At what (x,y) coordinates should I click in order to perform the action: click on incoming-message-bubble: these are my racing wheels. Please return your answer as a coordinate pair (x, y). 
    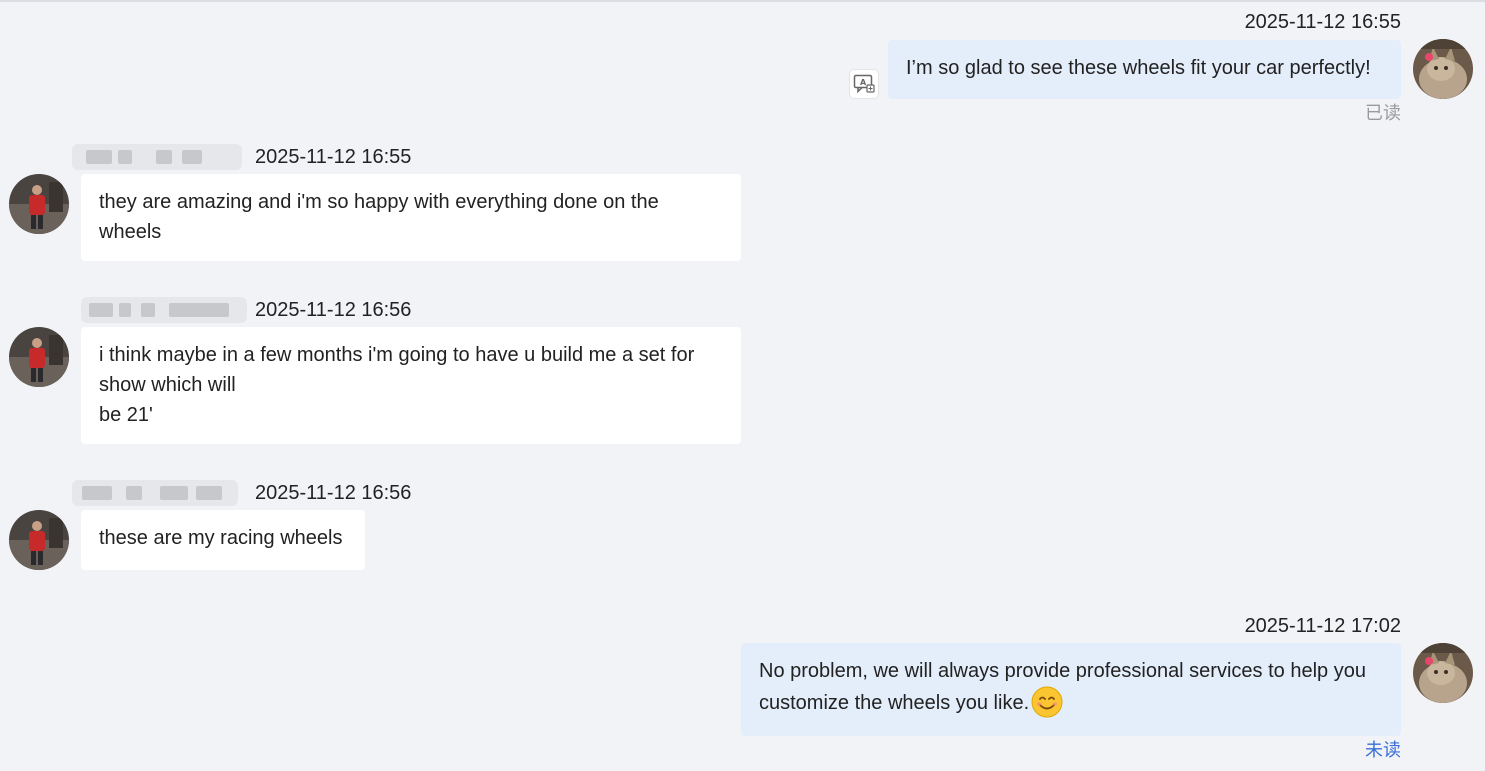
    Looking at the image, I should click on (223, 540).